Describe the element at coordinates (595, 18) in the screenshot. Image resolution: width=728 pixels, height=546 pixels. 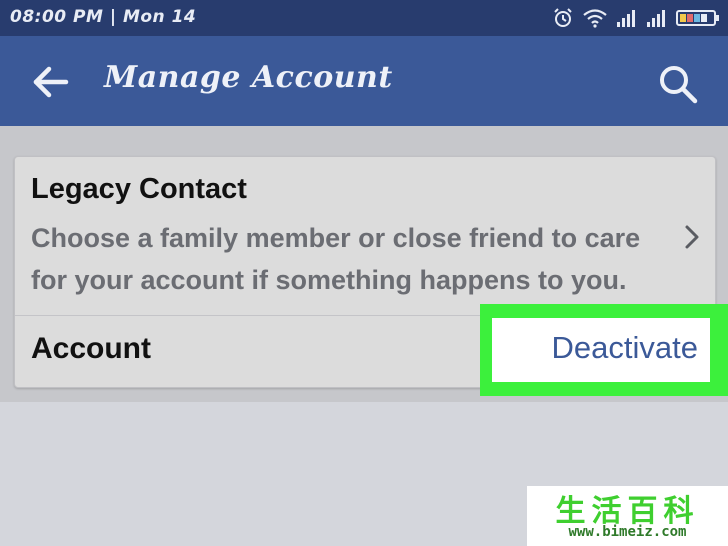
I see `wifi-icon` at that location.